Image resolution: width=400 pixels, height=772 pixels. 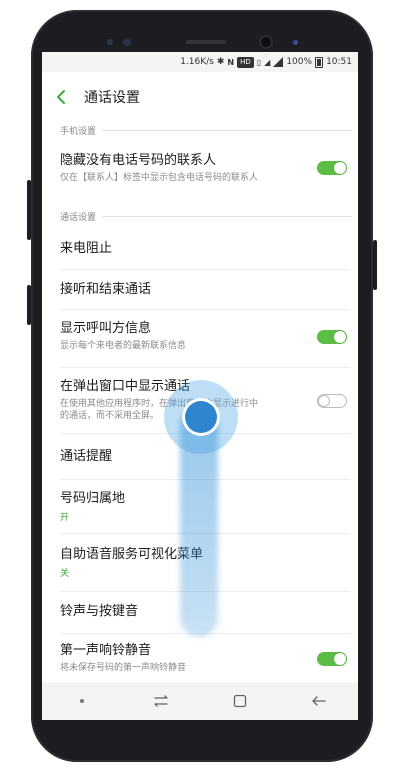 What do you see at coordinates (159, 178) in the screenshot?
I see `setting-description: 仅在【联系人】标签中显示包含电话号码的联系人` at bounding box center [159, 178].